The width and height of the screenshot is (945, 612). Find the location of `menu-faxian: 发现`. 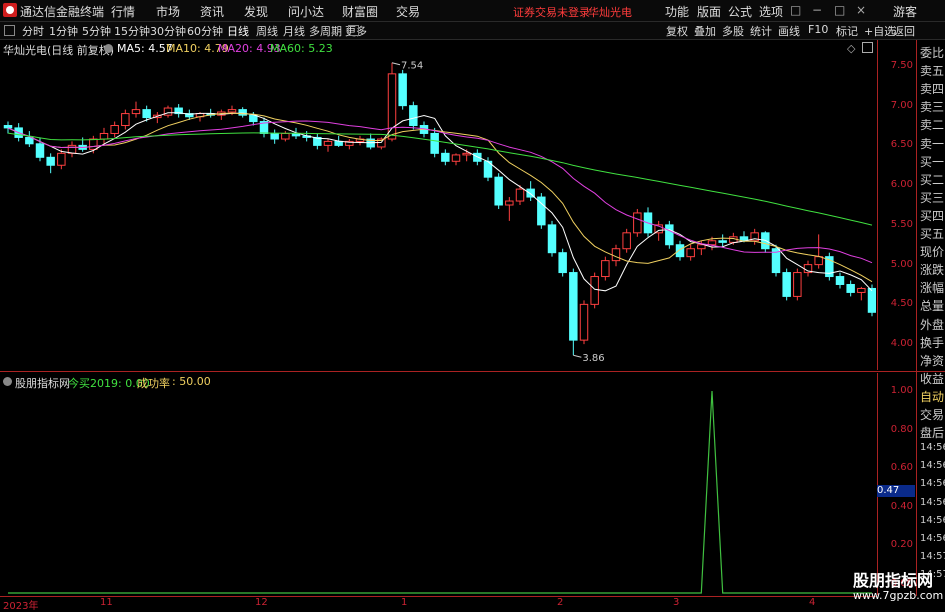

menu-faxian: 发现 is located at coordinates (256, 11).